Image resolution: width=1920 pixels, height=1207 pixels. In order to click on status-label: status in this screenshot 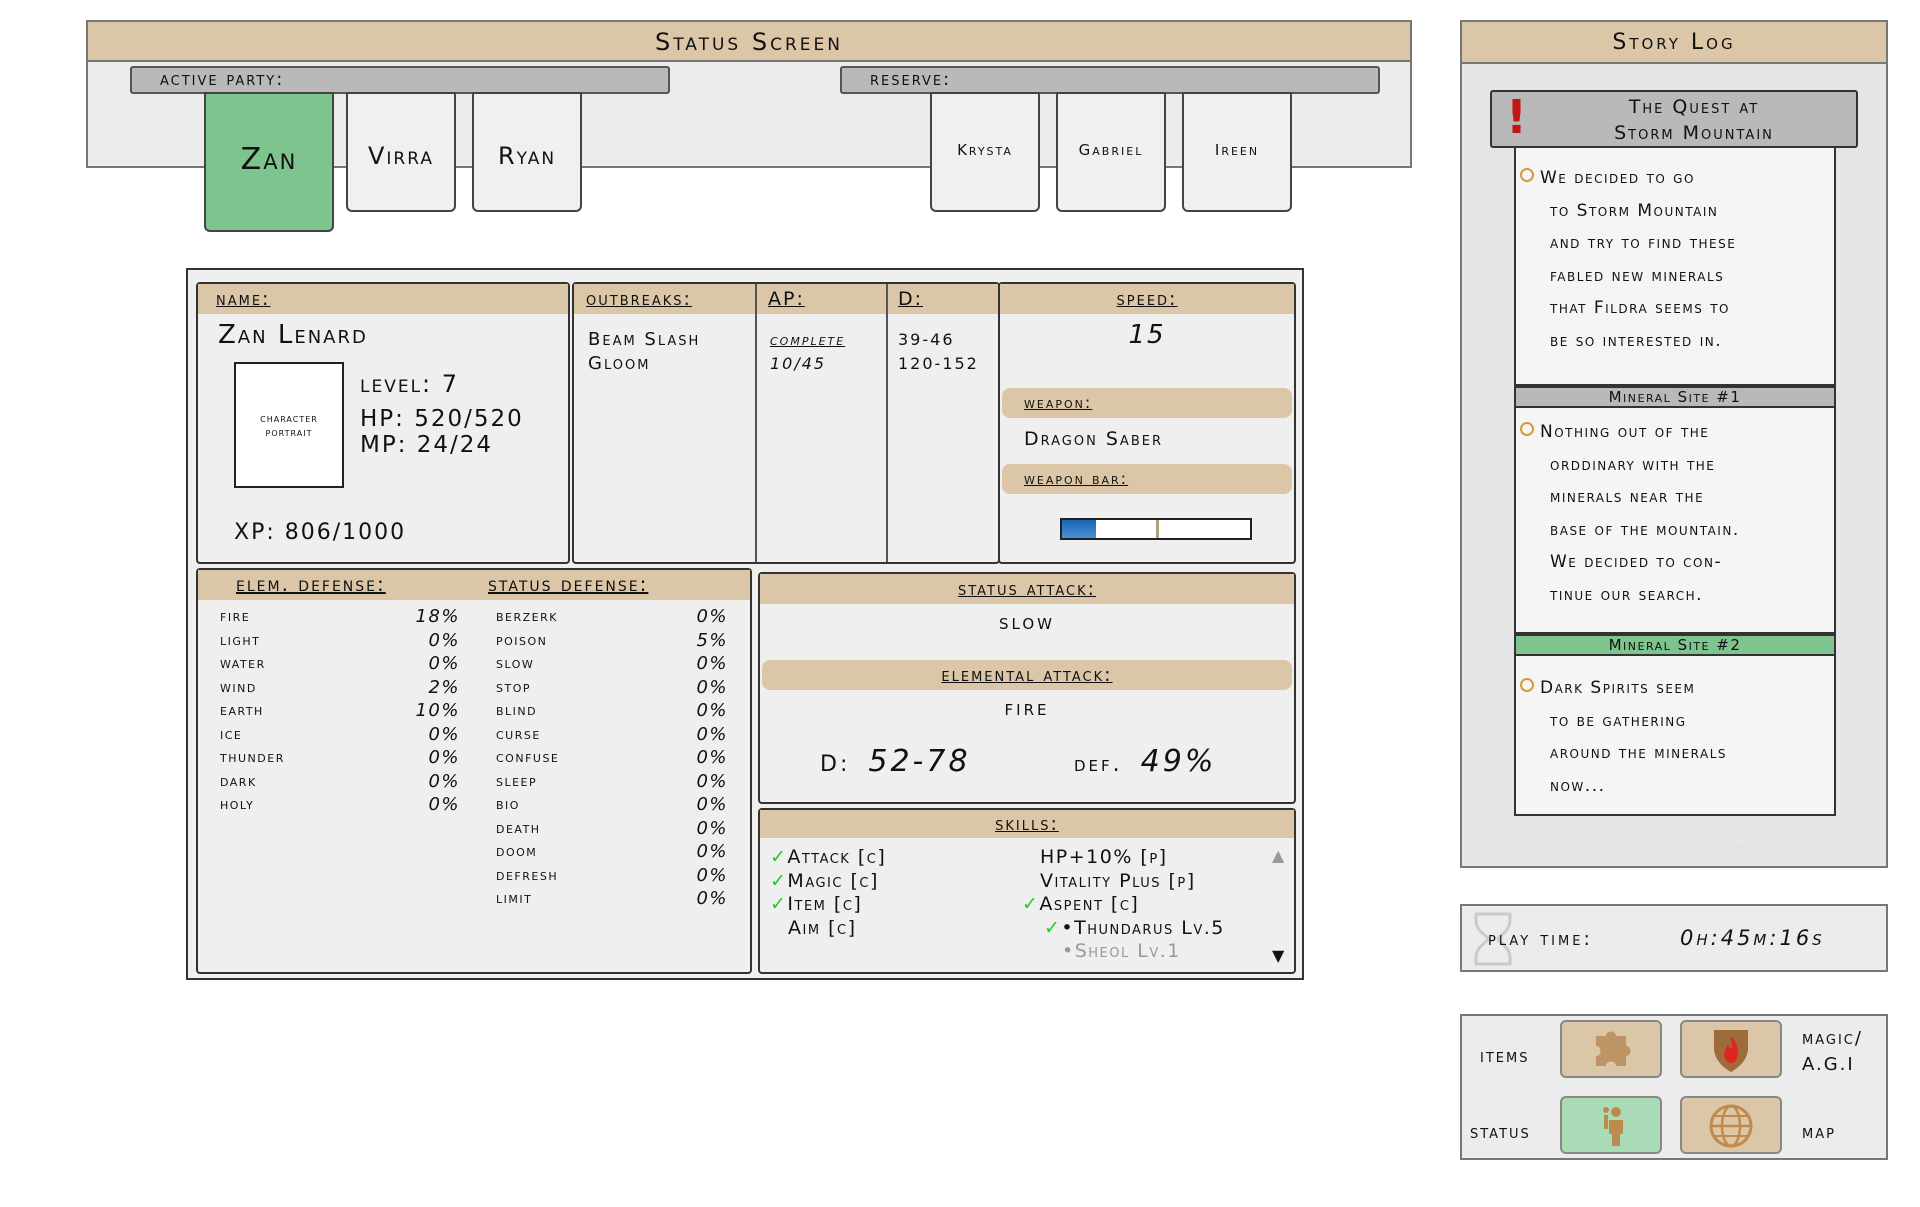, I will do `click(1500, 1132)`.